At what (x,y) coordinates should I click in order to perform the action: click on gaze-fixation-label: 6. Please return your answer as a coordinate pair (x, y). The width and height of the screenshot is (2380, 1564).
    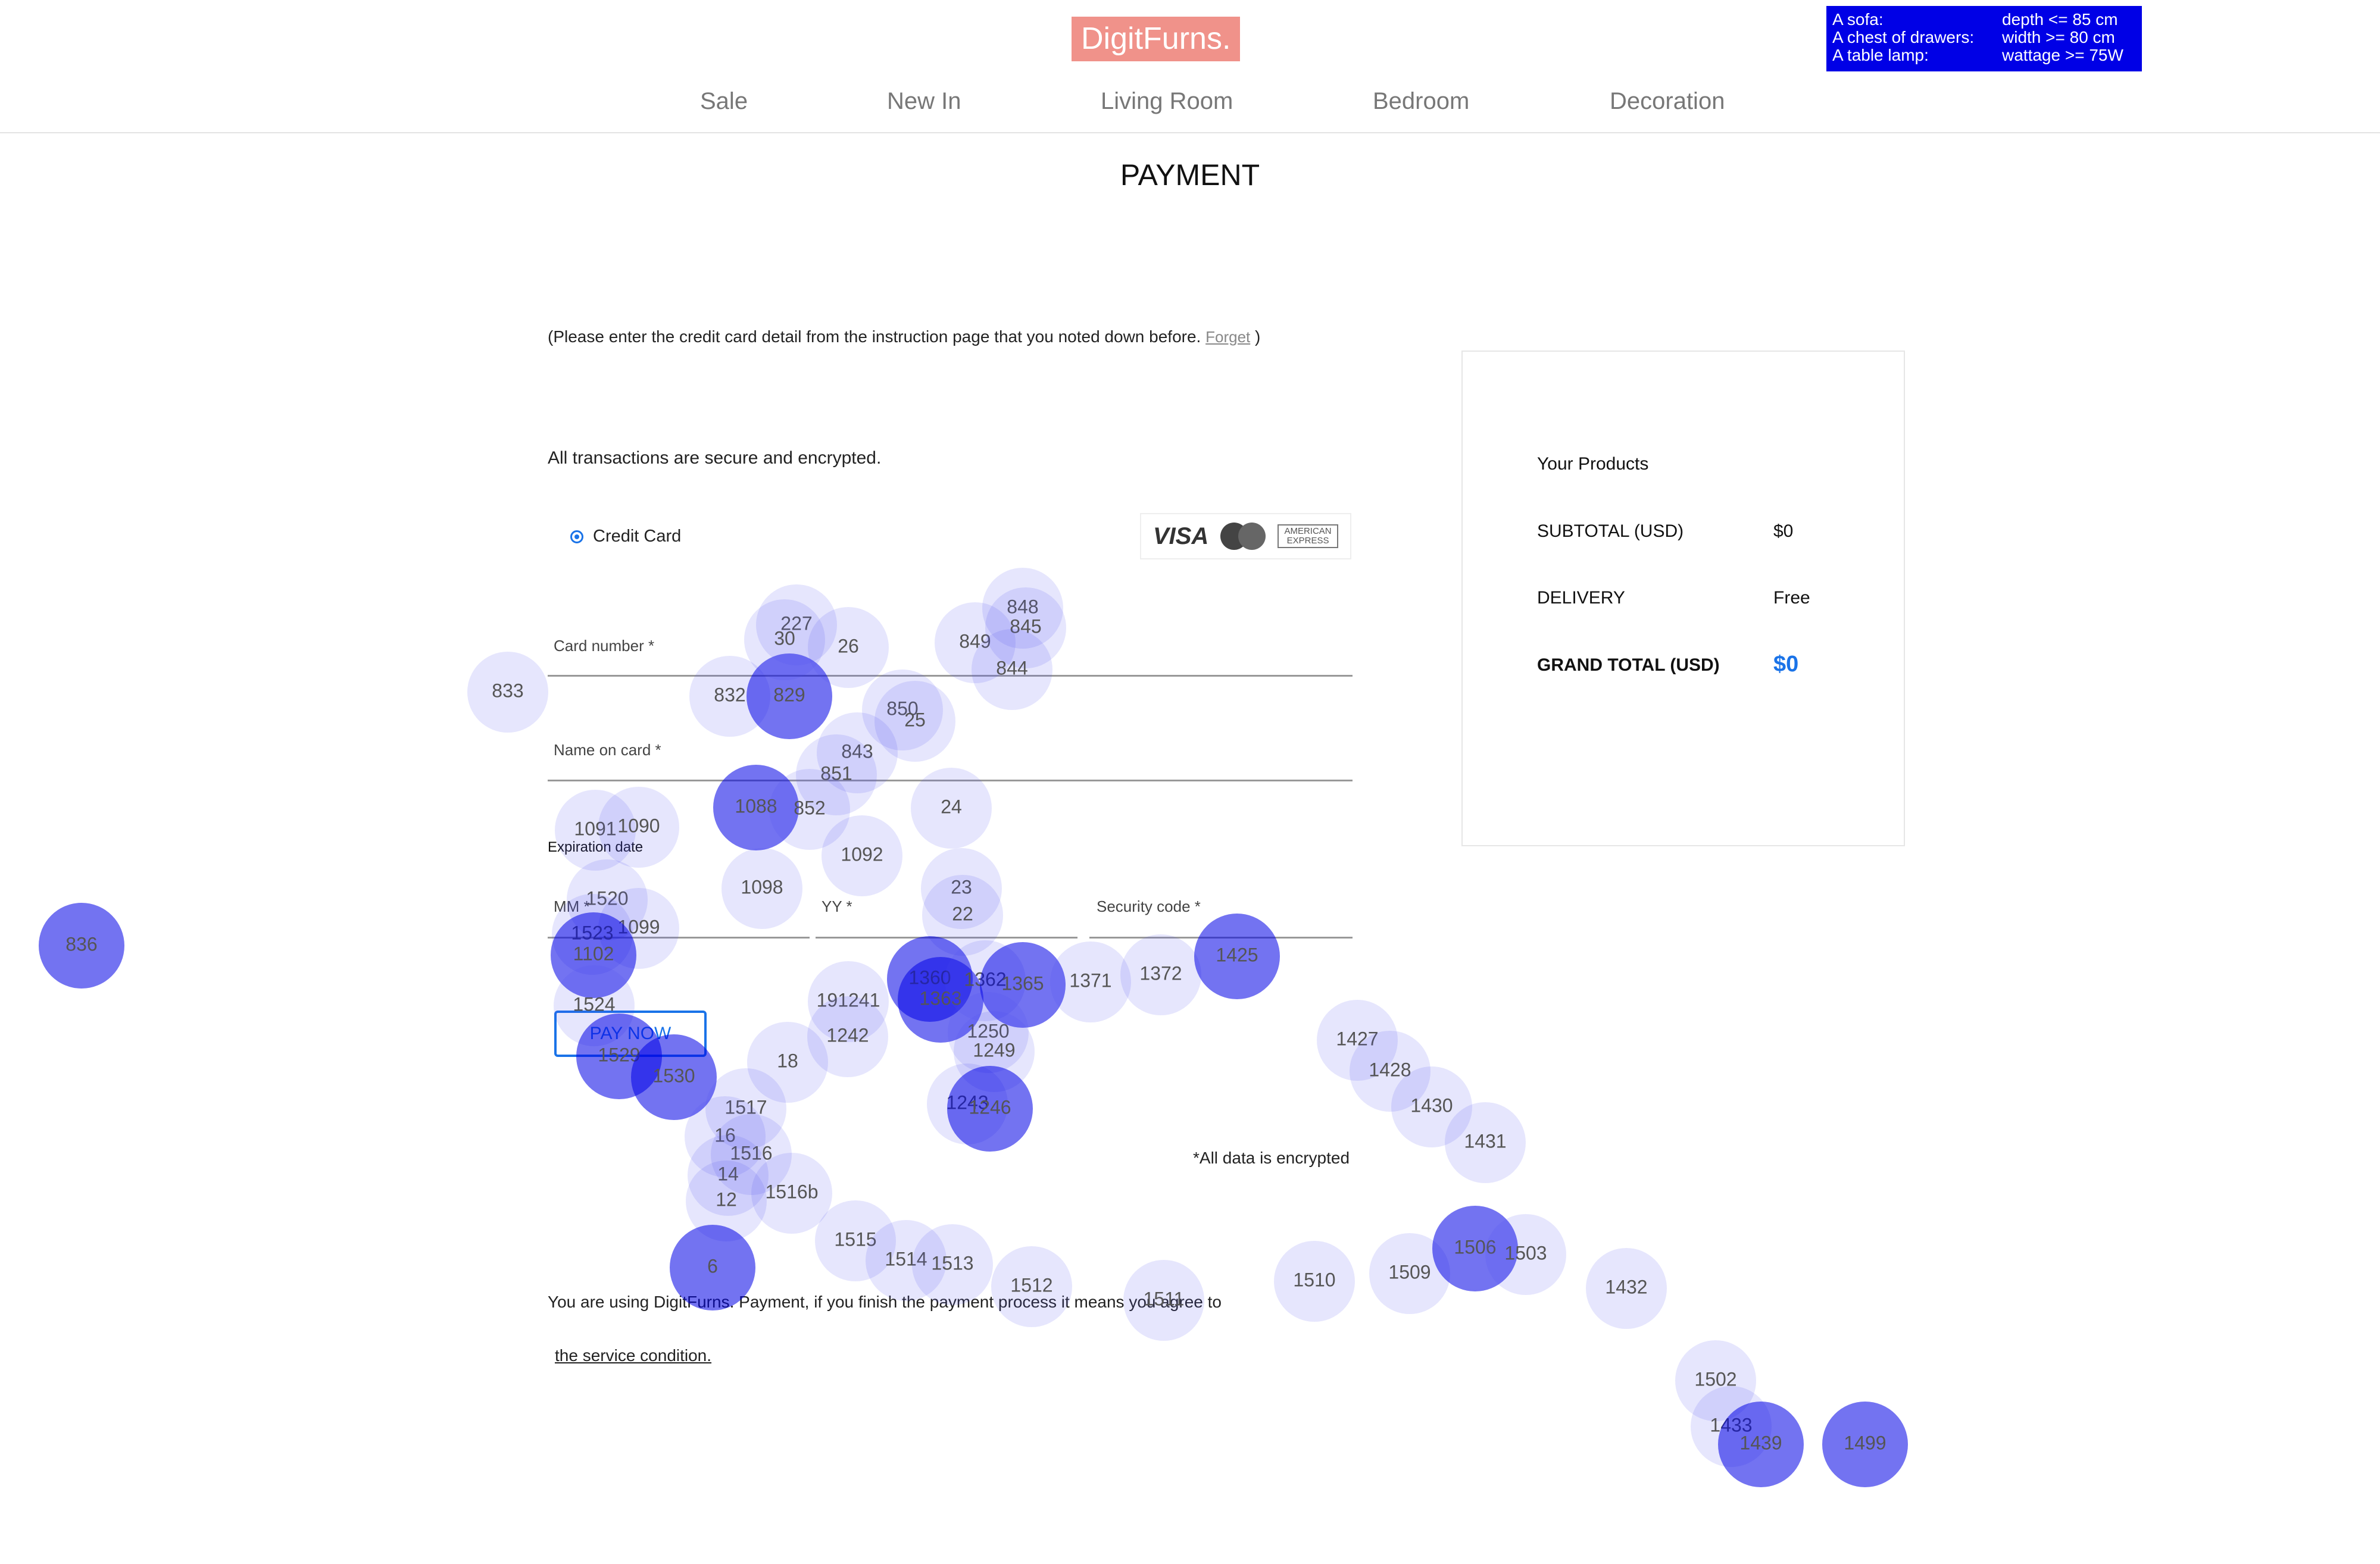
    Looking at the image, I should click on (712, 1266).